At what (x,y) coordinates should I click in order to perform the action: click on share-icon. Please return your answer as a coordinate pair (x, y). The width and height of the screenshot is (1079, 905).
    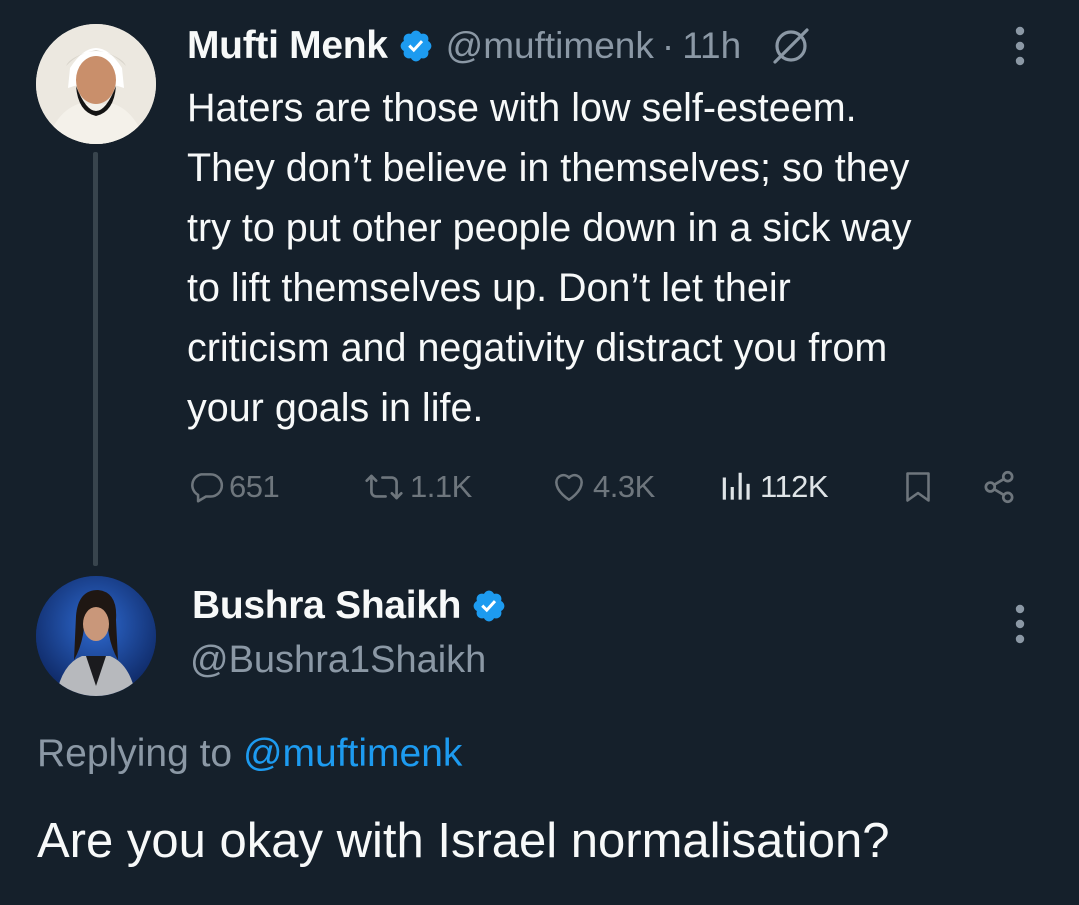
    Looking at the image, I should click on (999, 487).